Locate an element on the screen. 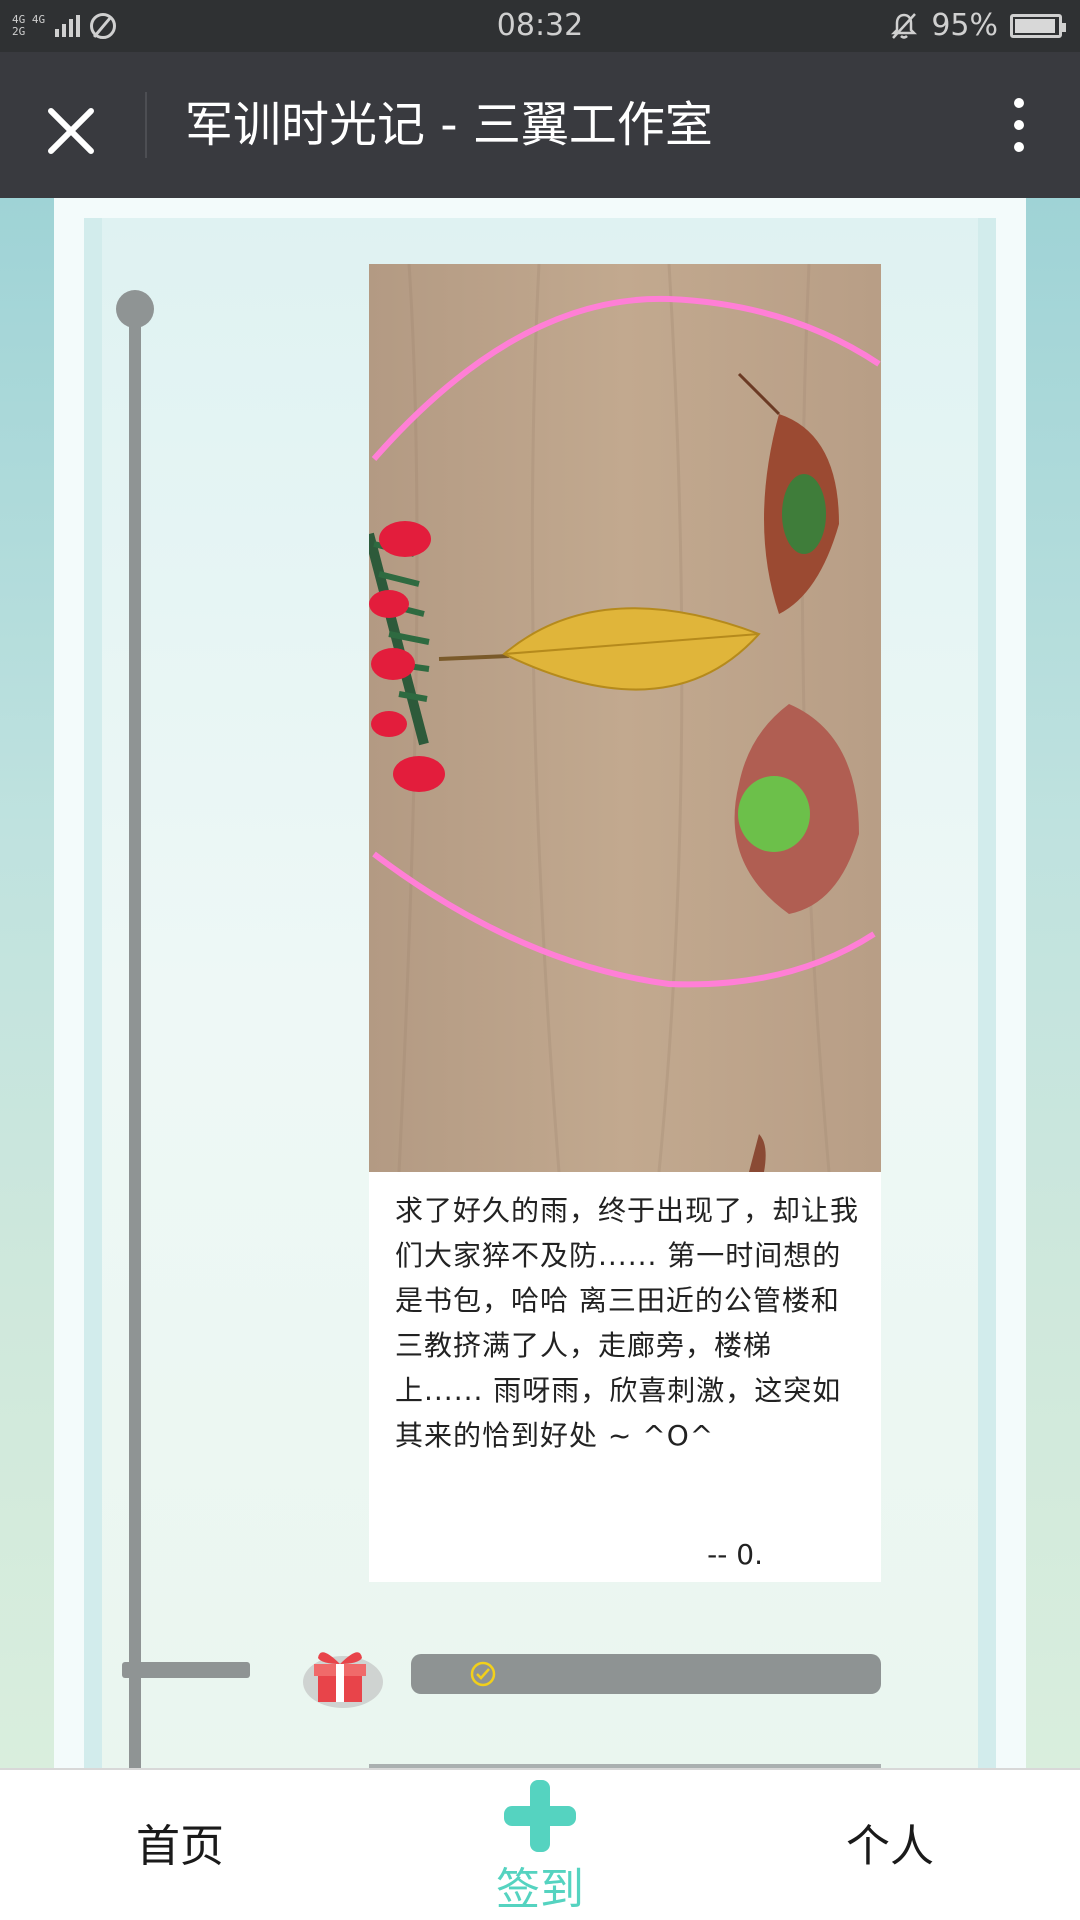  mute-bell-icon is located at coordinates (904, 25).